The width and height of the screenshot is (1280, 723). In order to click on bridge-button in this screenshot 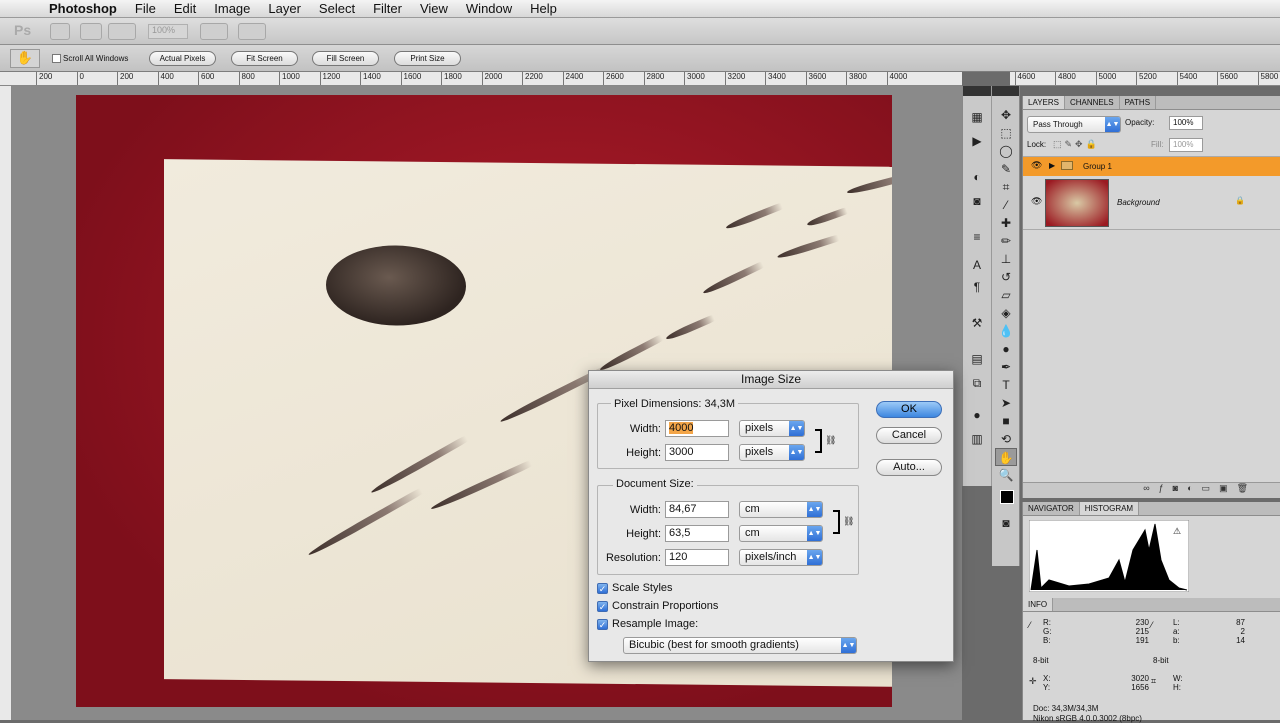, I will do `click(60, 31)`.